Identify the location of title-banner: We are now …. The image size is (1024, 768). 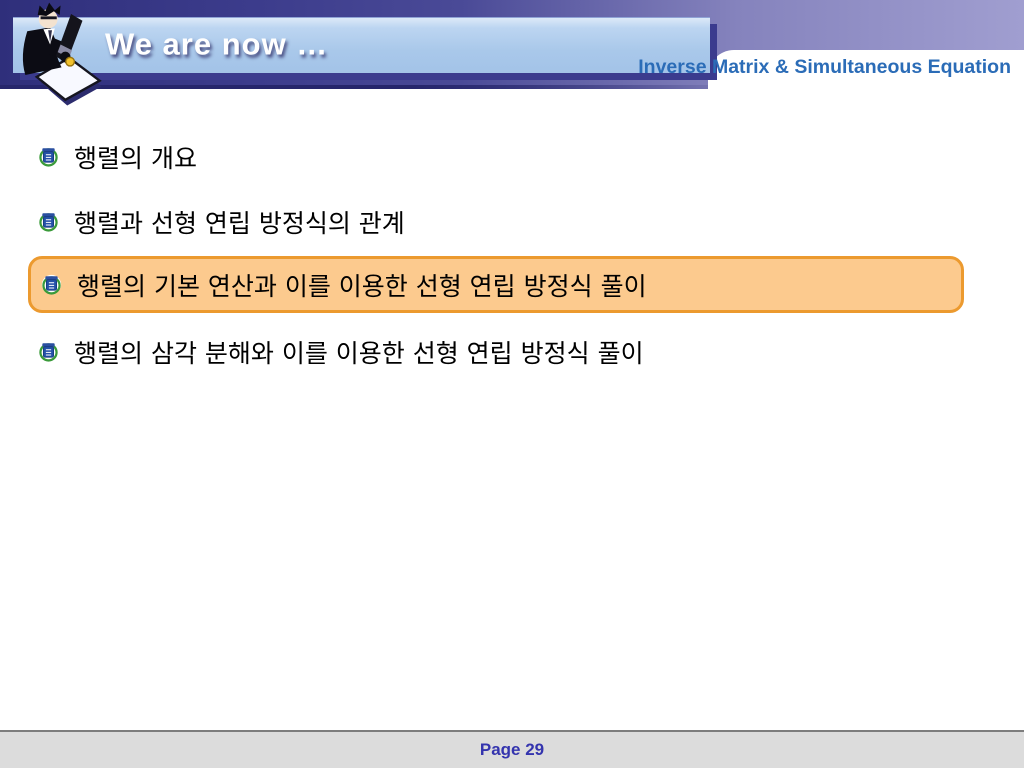
(361, 45).